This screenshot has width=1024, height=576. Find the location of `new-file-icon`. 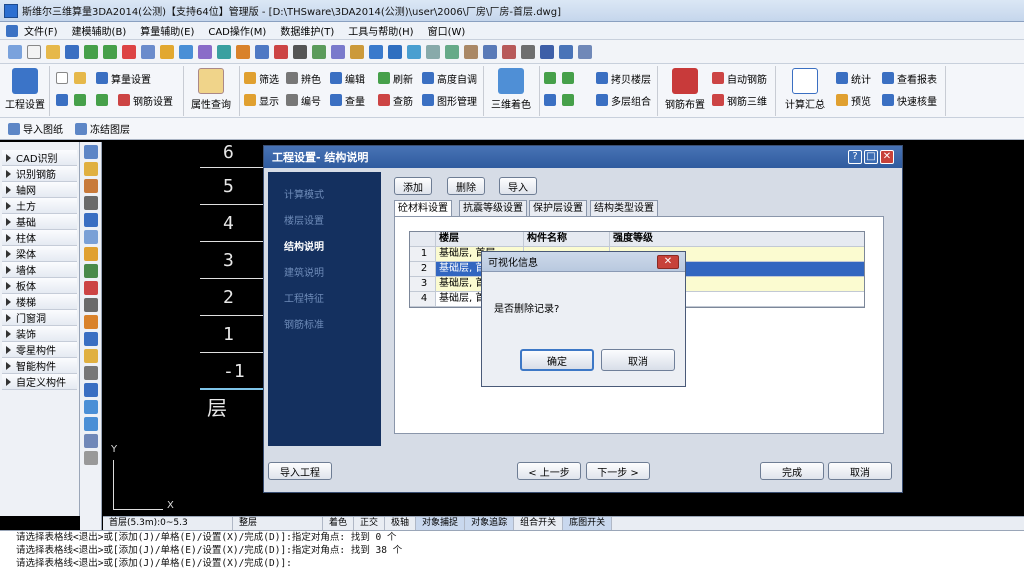

new-file-icon is located at coordinates (15, 51).